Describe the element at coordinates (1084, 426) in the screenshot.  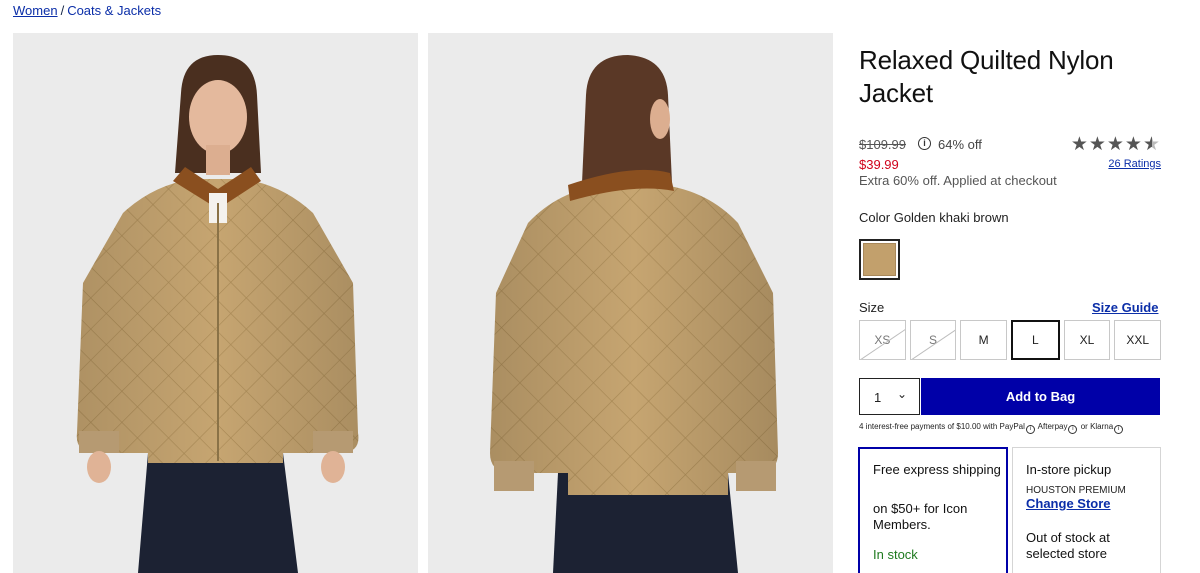
I see `or-text: or` at that location.